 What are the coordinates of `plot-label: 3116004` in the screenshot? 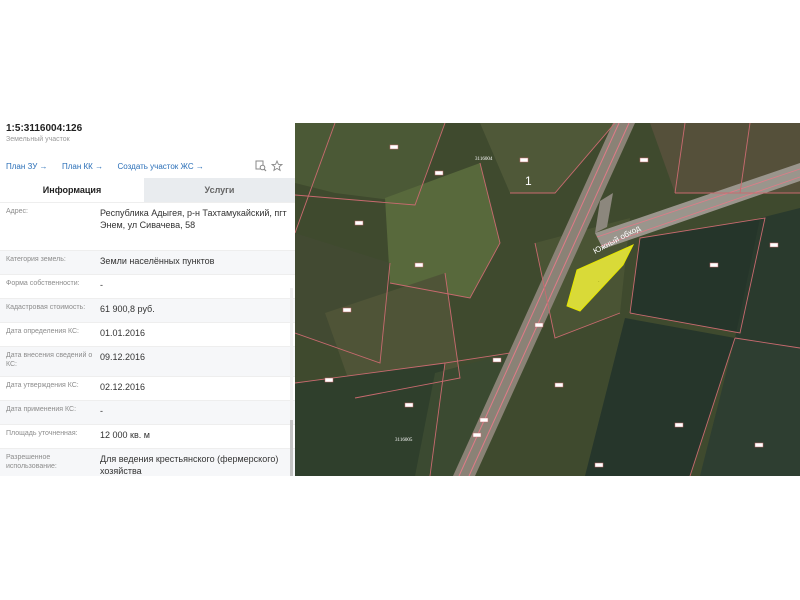 It's located at (484, 159).